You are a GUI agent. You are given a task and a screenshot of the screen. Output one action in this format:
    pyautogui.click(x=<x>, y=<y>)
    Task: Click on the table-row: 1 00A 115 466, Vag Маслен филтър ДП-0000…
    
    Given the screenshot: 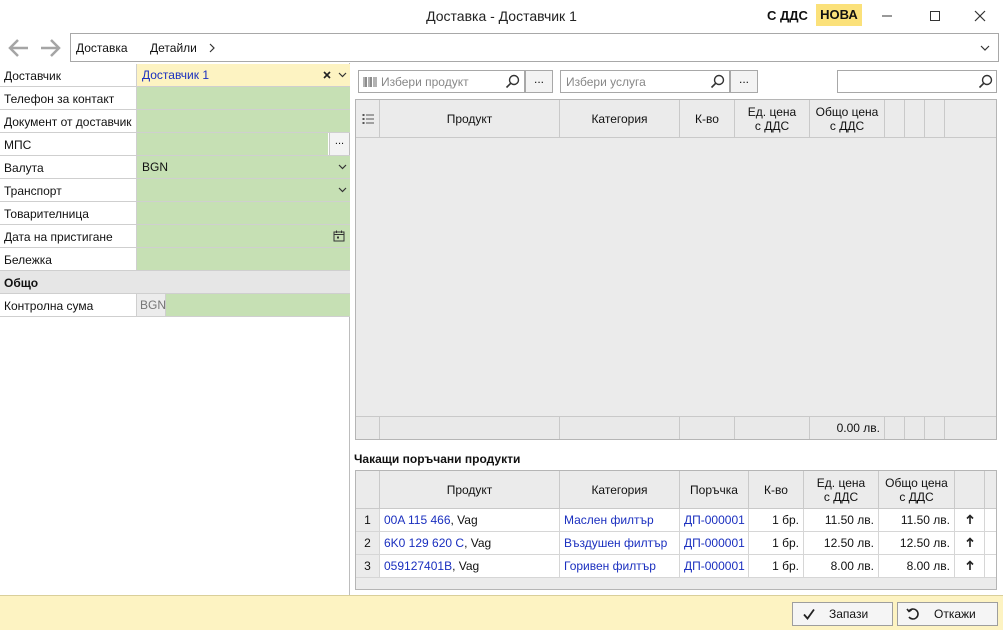 What is the action you would take?
    pyautogui.click(x=676, y=520)
    